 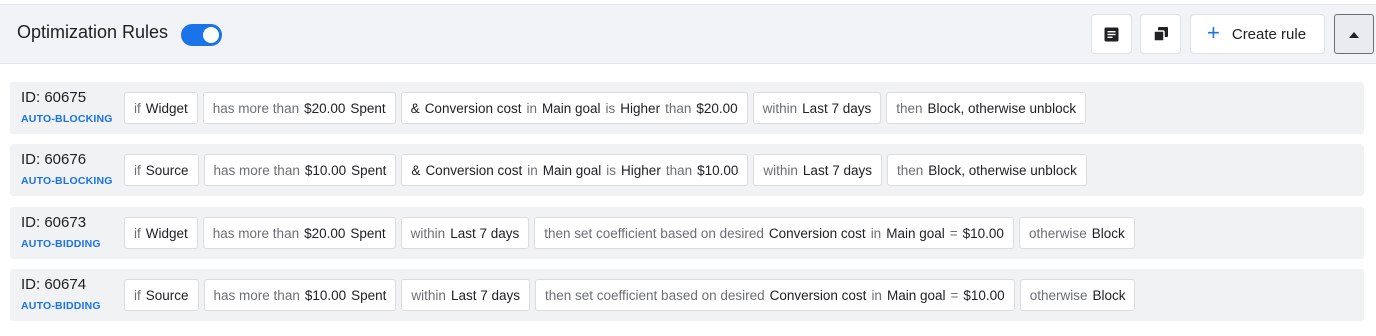 What do you see at coordinates (1002, 170) in the screenshot?
I see `chip-text: Block, otherwise unblock` at bounding box center [1002, 170].